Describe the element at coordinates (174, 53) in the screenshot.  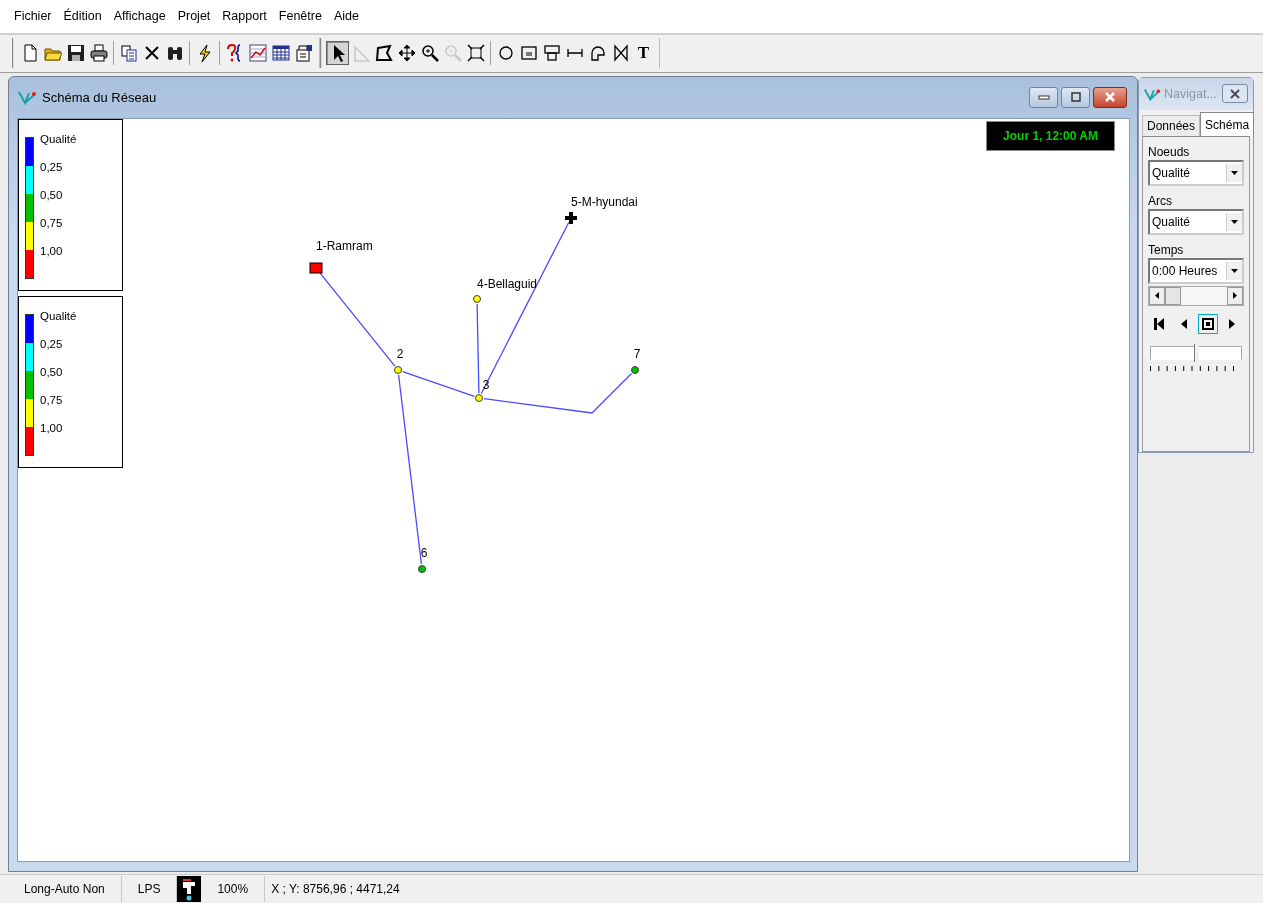
I see `binoculars-icon` at that location.